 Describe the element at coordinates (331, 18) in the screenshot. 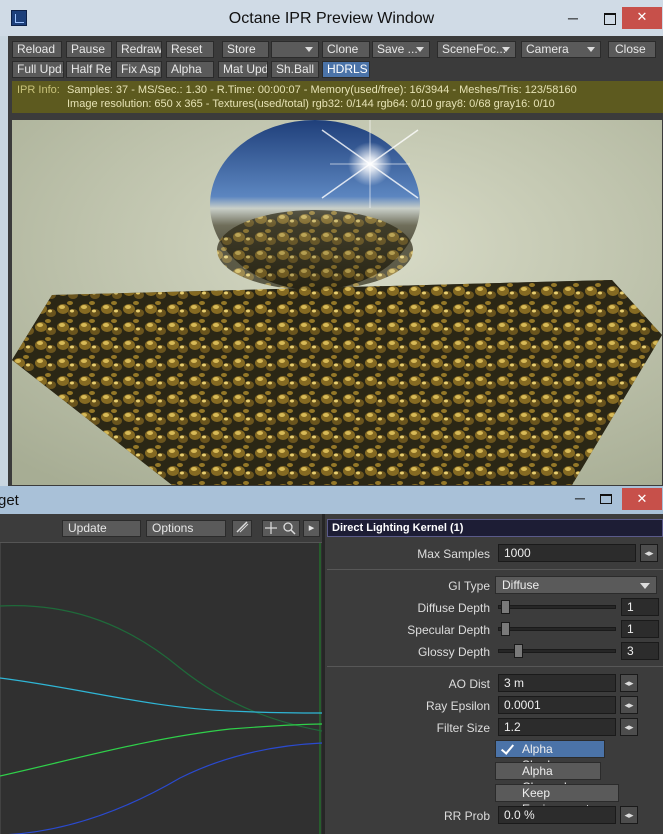

I see `ipr-titlebar: Octane IPR Preview Window ─ ✕` at that location.